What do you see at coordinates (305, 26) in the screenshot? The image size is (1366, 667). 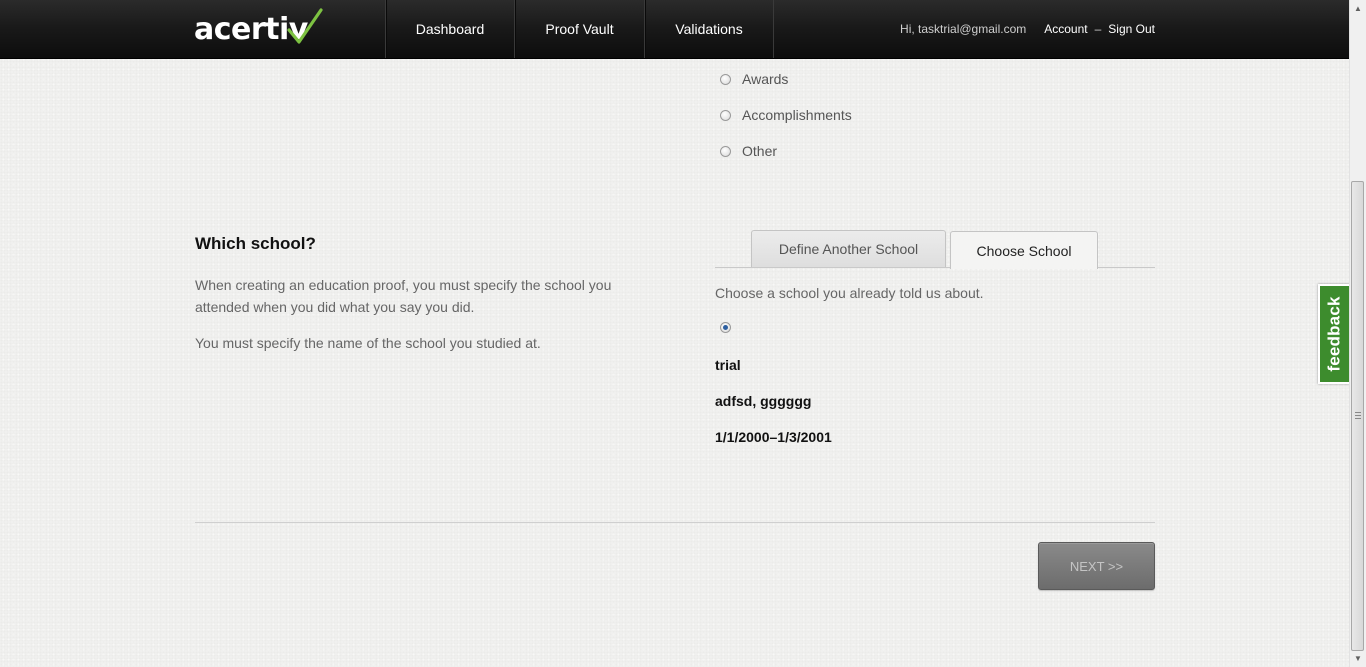 I see `checkmark-icon` at bounding box center [305, 26].